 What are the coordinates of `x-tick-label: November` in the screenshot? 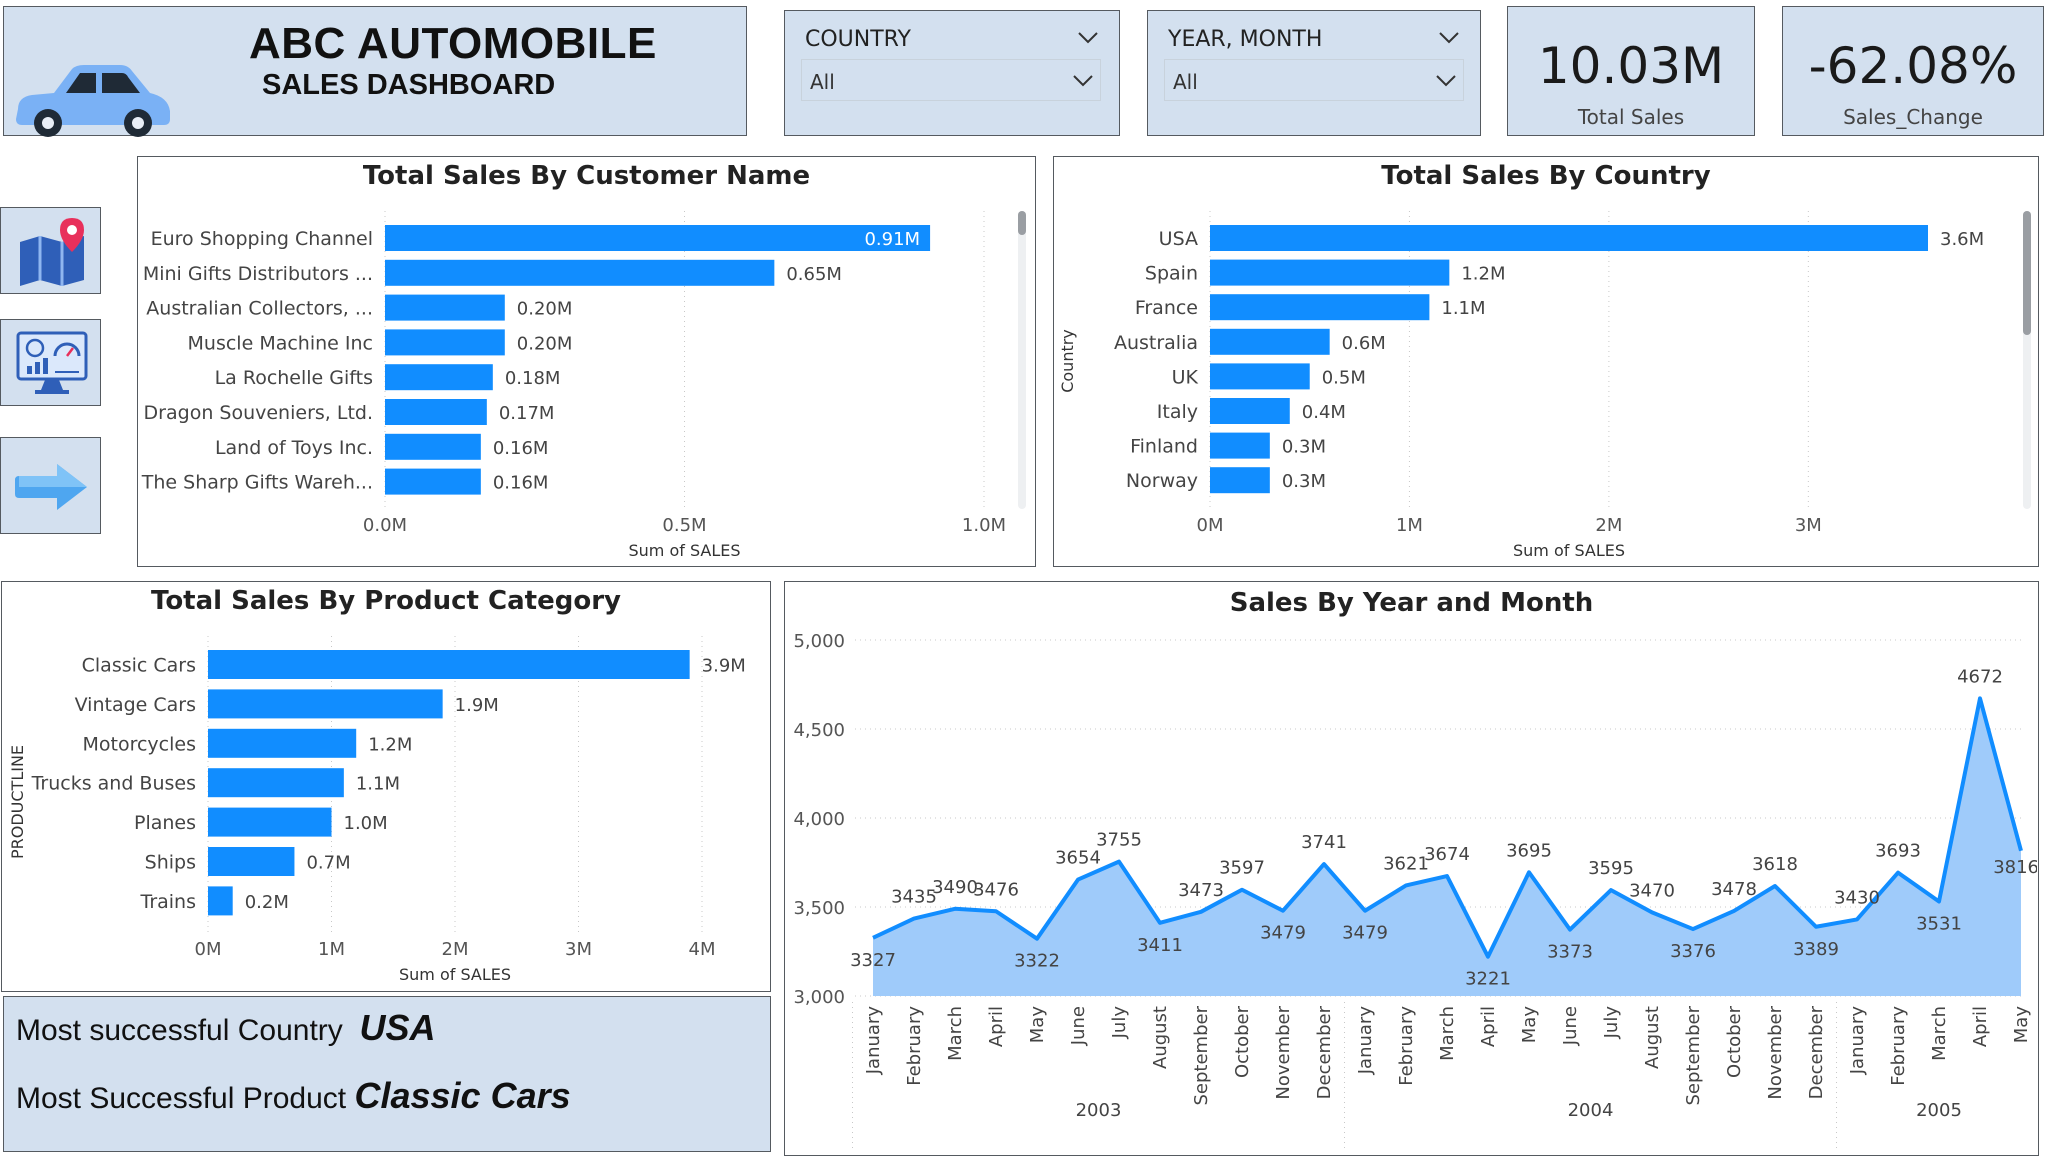 It's located at (1775, 1052).